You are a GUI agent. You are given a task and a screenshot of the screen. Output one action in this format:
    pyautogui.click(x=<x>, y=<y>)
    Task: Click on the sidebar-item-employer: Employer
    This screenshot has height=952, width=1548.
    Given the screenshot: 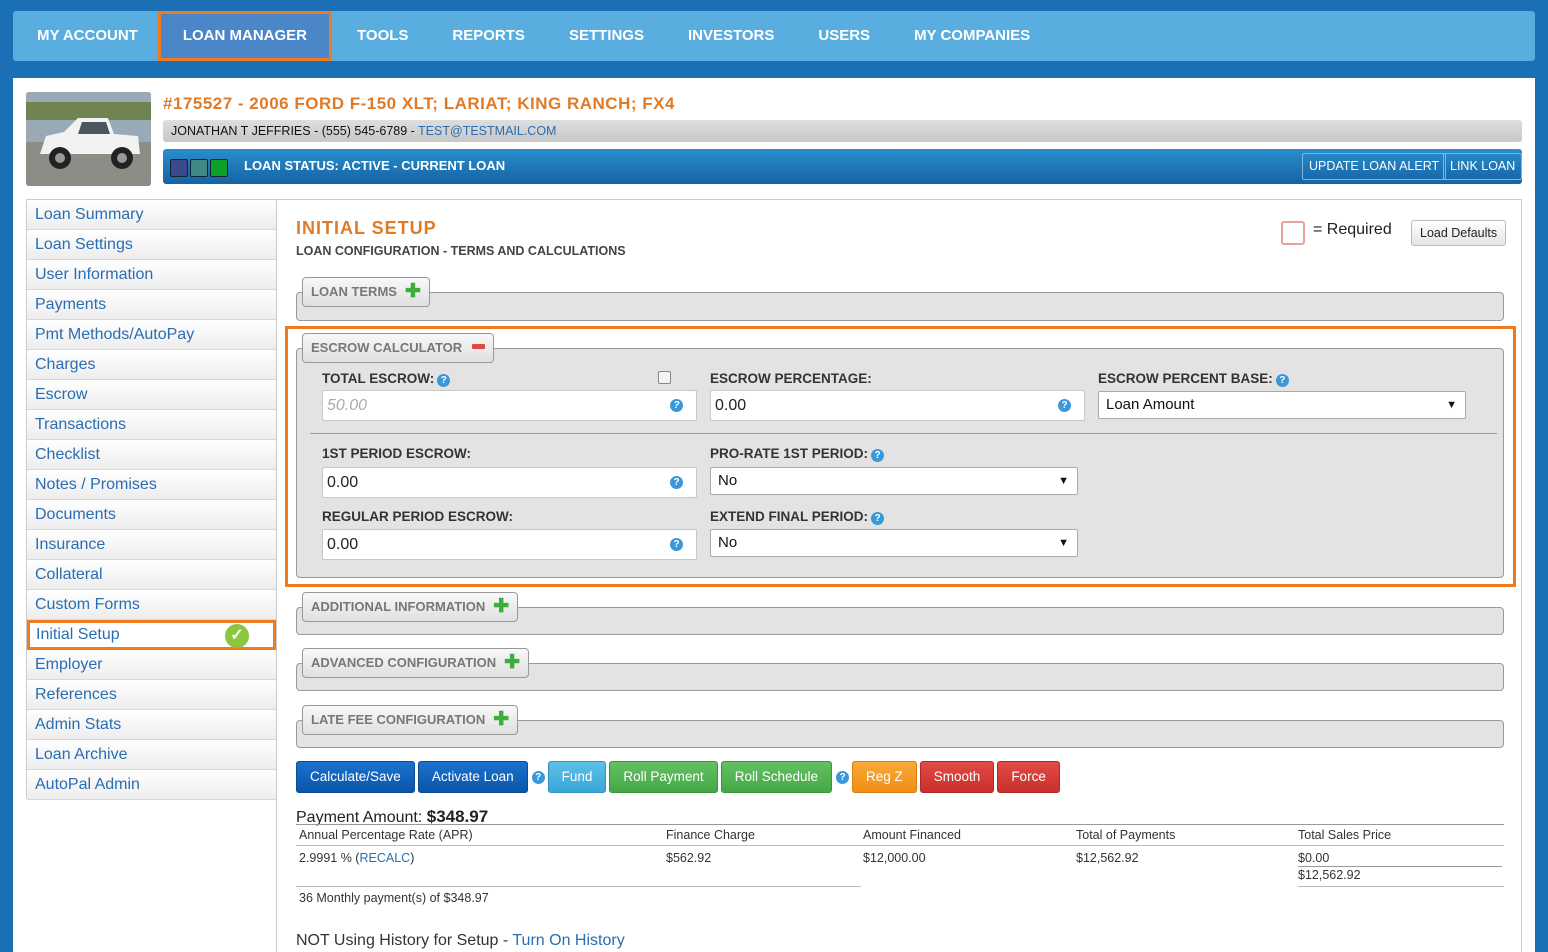 What is the action you would take?
    pyautogui.click(x=151, y=665)
    